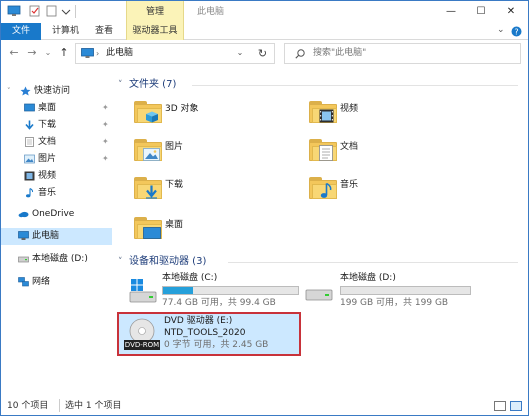 Image resolution: width=529 pixels, height=416 pixels. Describe the element at coordinates (47, 142) in the screenshot. I see `sidebar-item-label: 文档` at that location.